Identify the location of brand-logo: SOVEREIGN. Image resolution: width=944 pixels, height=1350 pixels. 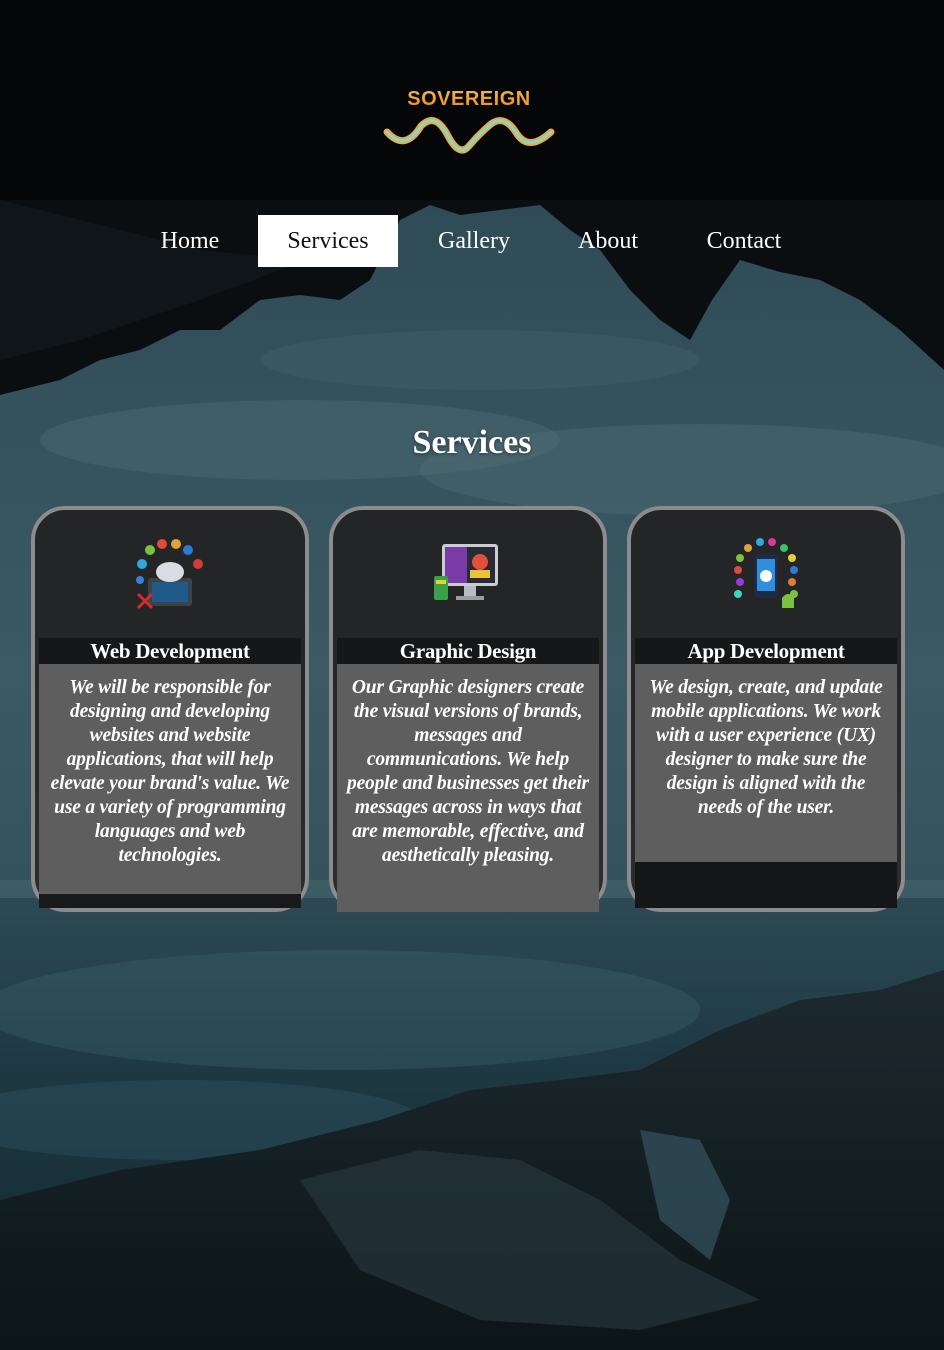
(469, 124).